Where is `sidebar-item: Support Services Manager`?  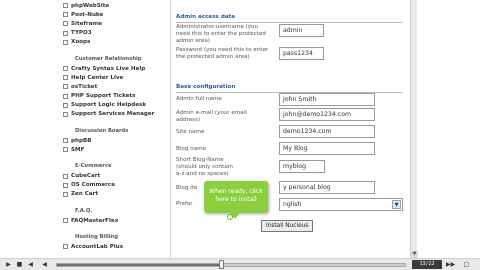
sidebar-item: Support Services Manager is located at coordinates (112, 114).